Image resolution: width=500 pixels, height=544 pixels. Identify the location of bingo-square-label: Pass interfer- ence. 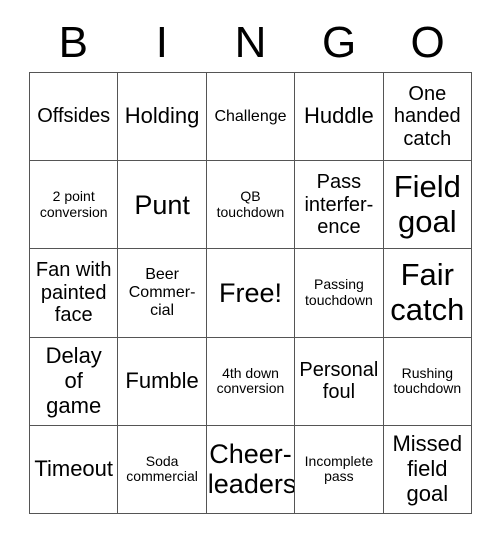
(339, 204).